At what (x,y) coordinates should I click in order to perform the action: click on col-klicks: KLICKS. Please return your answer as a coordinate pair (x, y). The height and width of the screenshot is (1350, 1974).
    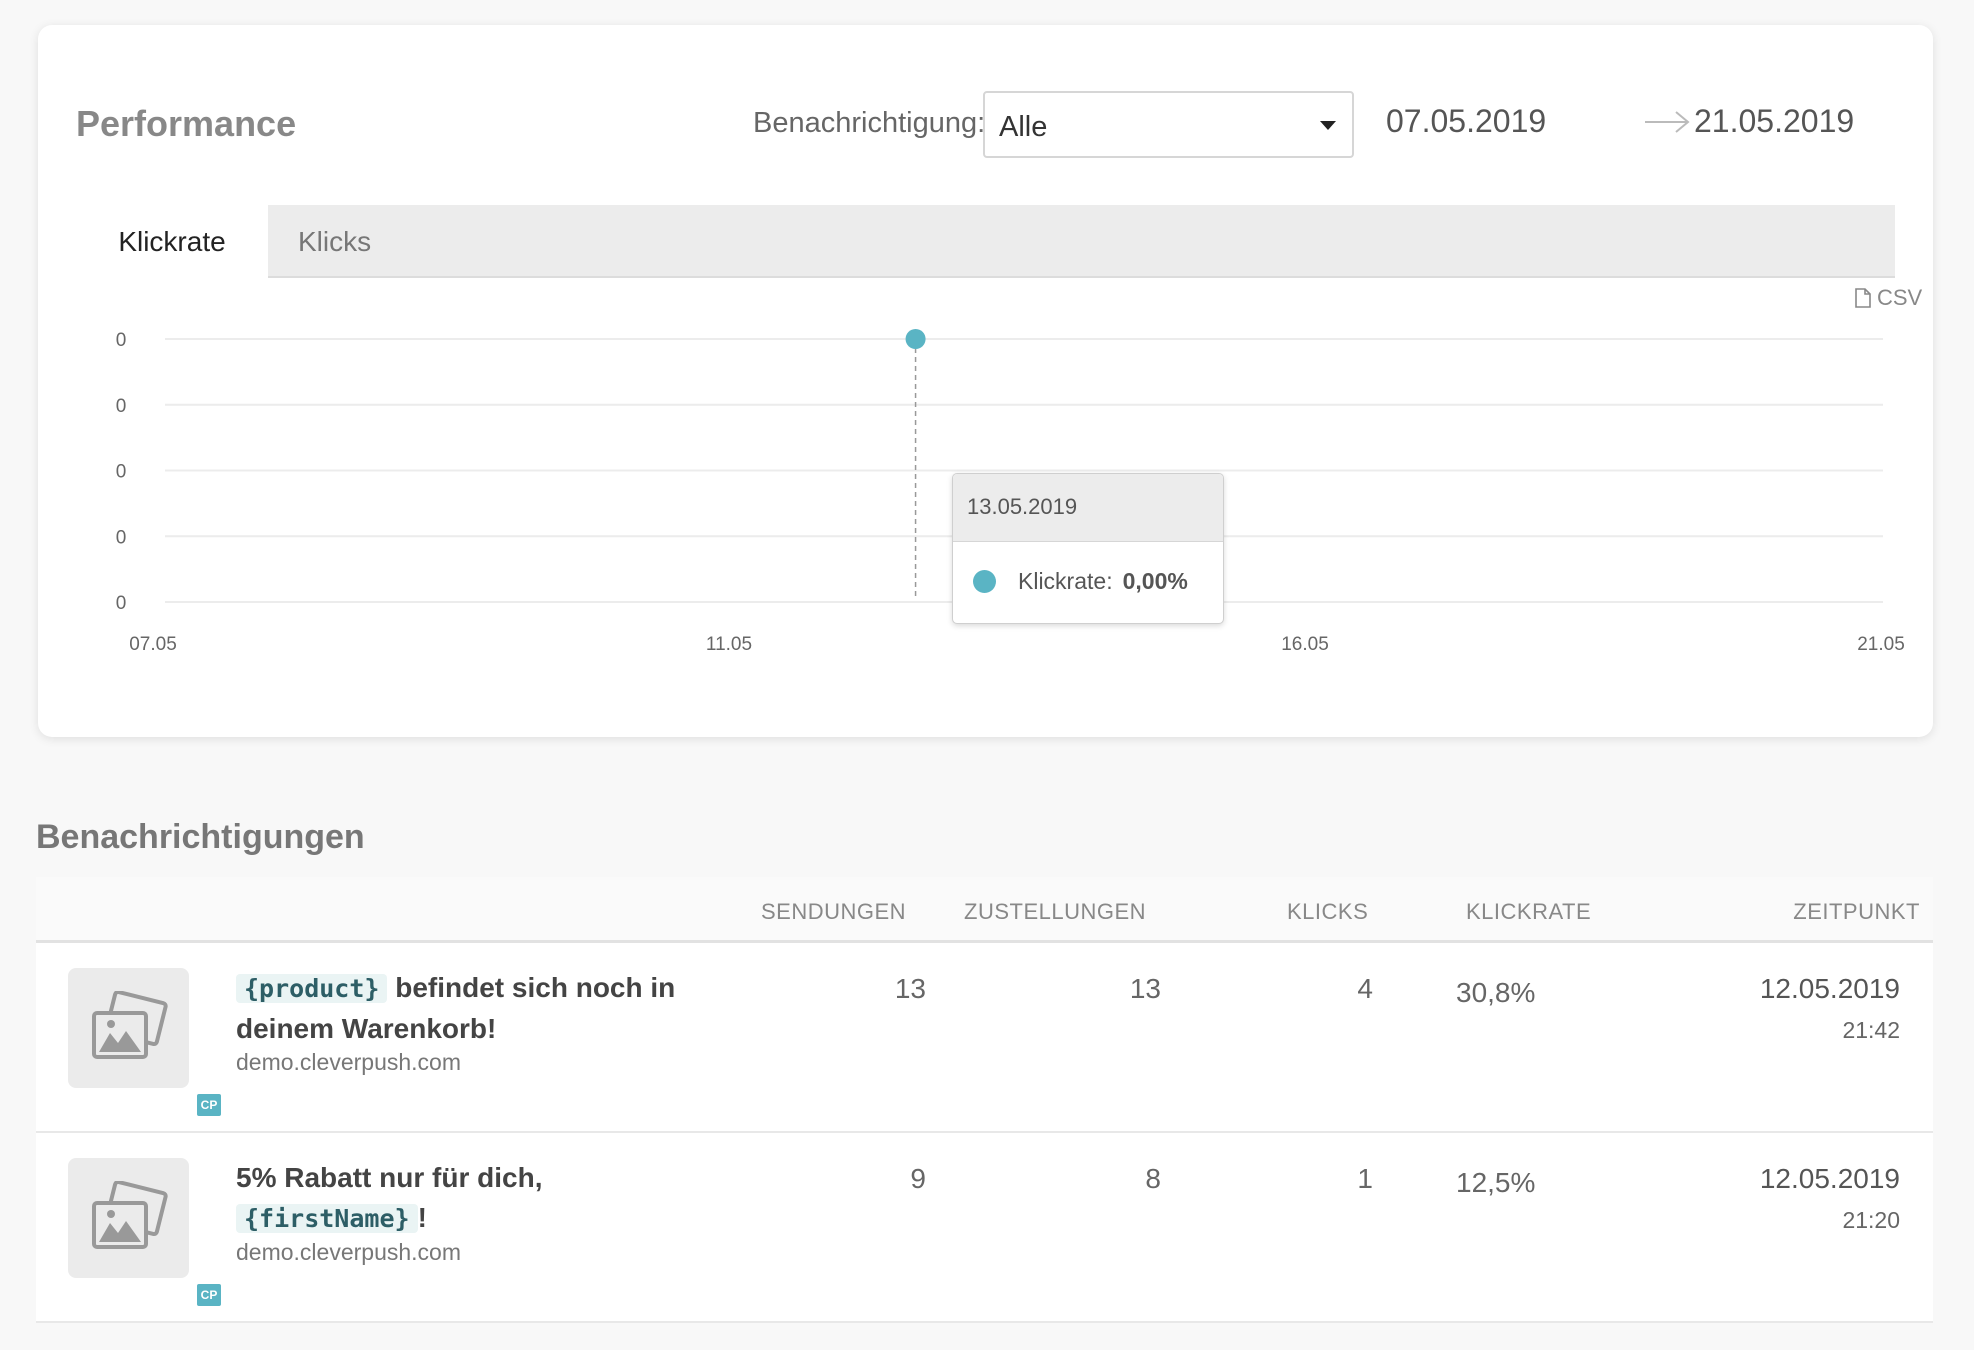
    Looking at the image, I should click on (1327, 912).